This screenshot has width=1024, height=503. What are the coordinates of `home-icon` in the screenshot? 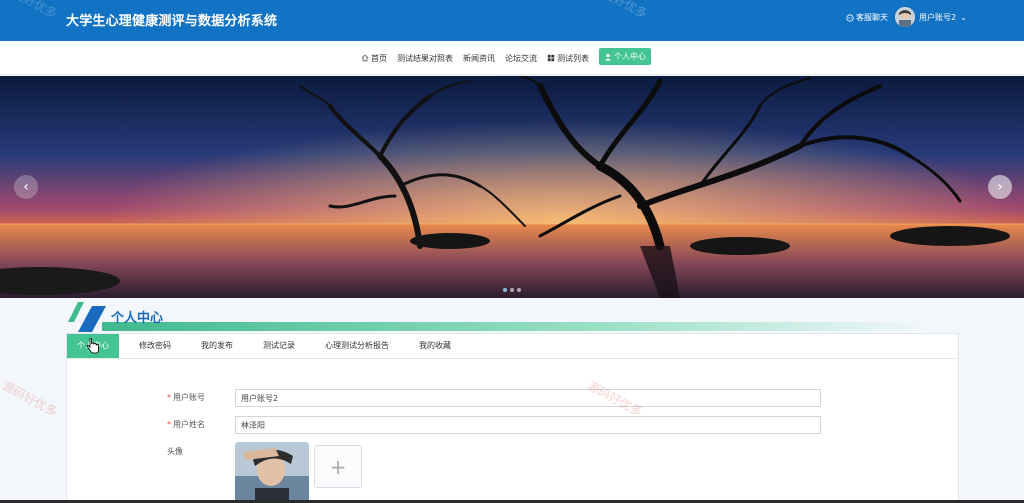 It's located at (365, 58).